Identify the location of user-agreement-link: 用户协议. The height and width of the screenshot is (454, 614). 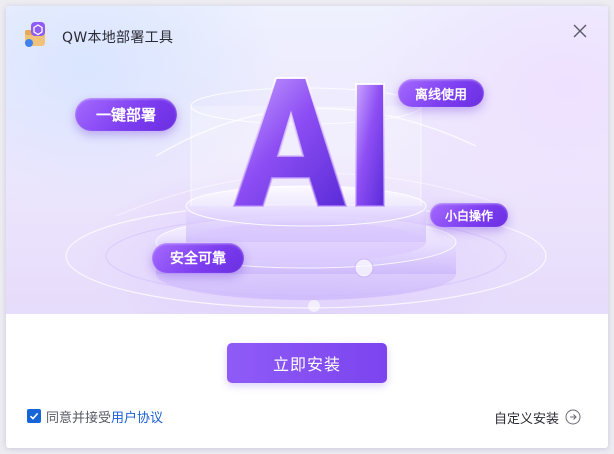
(137, 416).